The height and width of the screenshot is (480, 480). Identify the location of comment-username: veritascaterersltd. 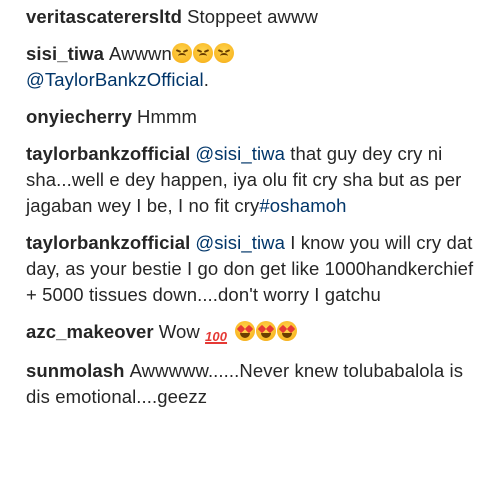
(104, 16).